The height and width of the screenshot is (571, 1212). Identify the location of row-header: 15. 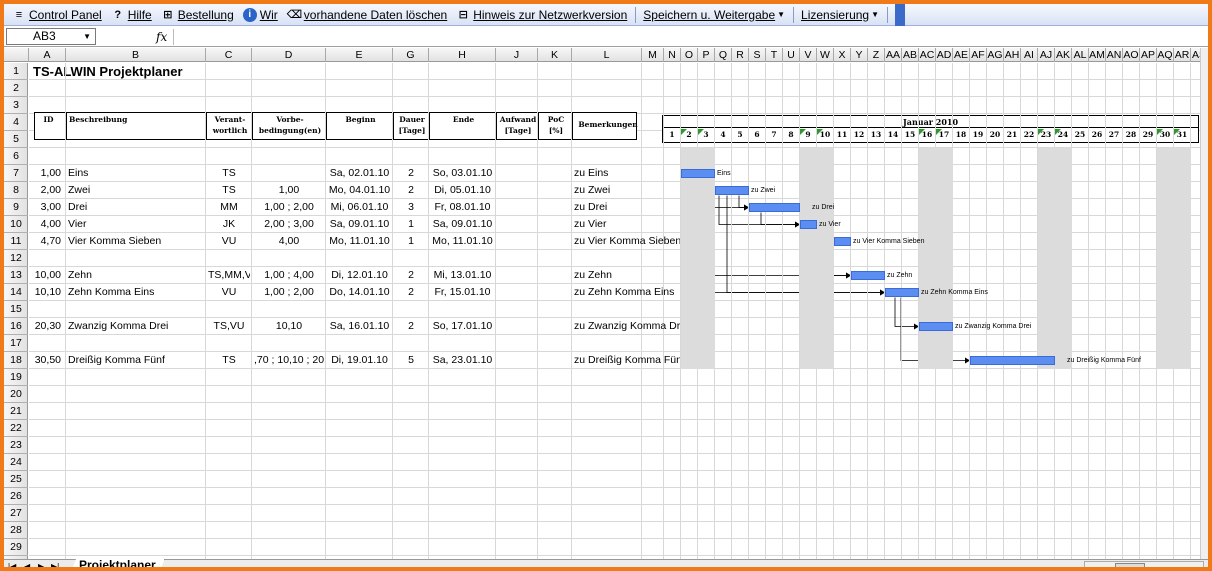
(16, 309).